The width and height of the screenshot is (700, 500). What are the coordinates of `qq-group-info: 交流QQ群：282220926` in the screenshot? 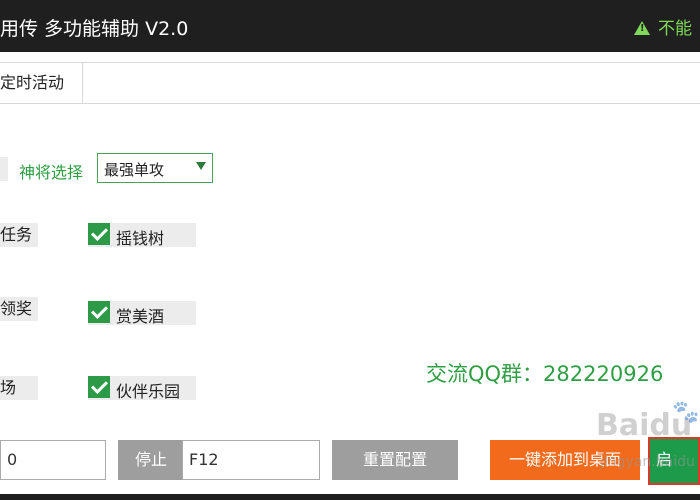 It's located at (545, 374).